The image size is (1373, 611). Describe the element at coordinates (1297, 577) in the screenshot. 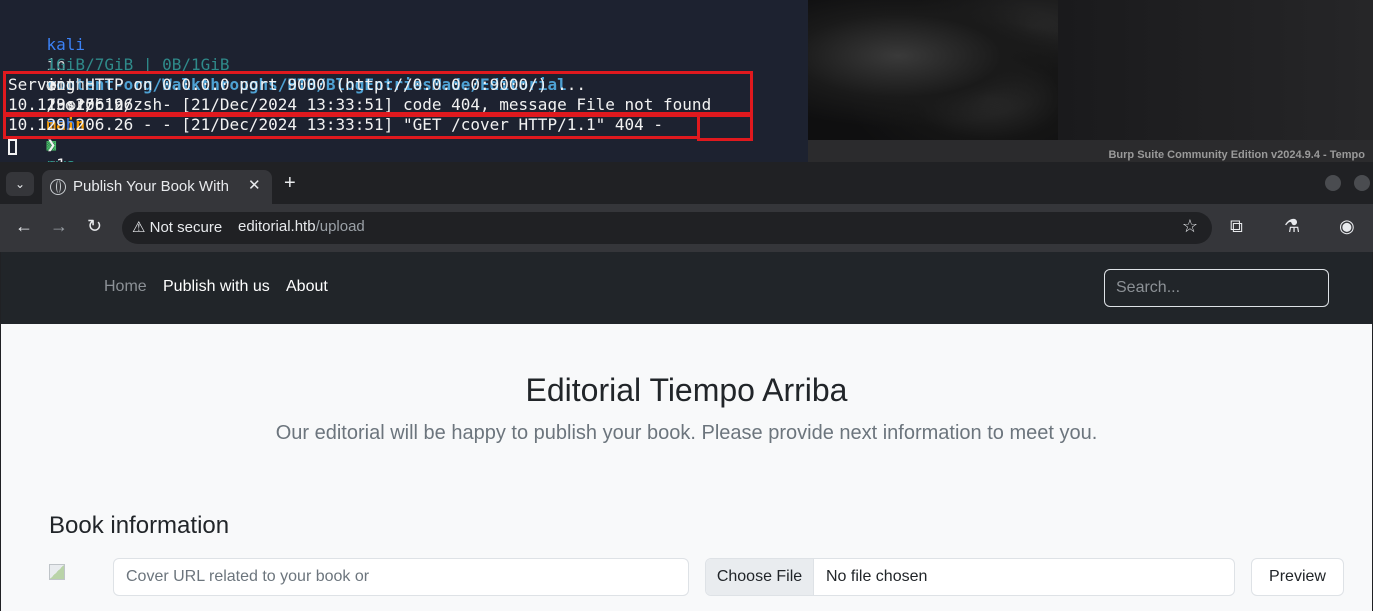

I see `preview-button: Preview` at that location.